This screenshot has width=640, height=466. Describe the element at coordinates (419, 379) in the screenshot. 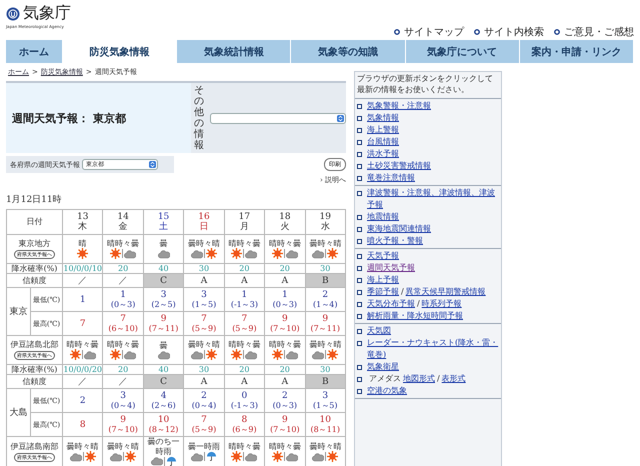

I see `sidebar-link: 地図形式` at that location.